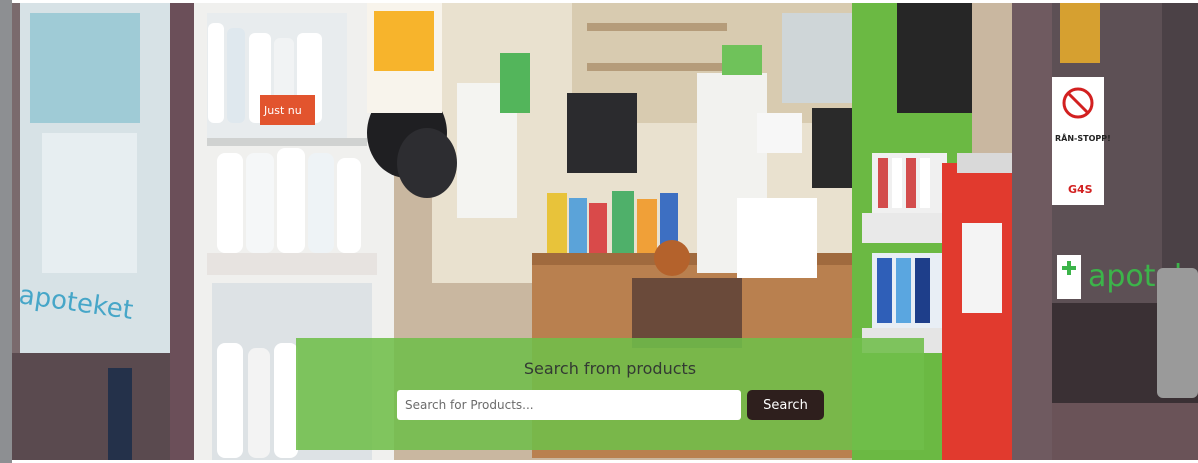 Image resolution: width=1198 pixels, height=463 pixels. I want to click on poster-logo-text: G4S, so click(1080, 189).